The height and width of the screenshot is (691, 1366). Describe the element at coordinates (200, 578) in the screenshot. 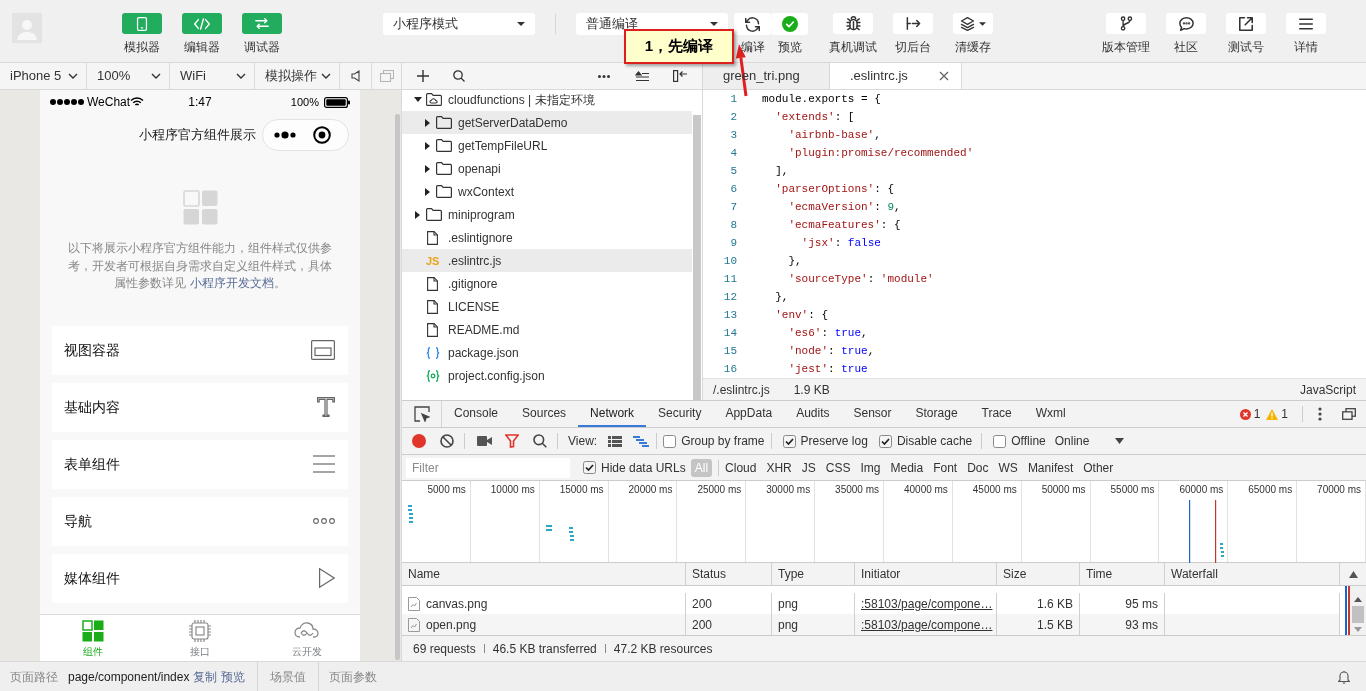

I see `menu-card: 媒体组件` at that location.